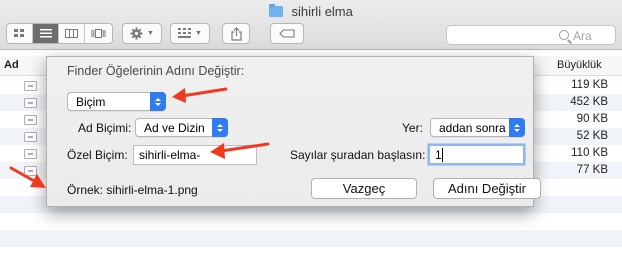 This screenshot has height=263, width=622. I want to click on start-number-label: Sayılar şuradan başlasın:, so click(358, 155).